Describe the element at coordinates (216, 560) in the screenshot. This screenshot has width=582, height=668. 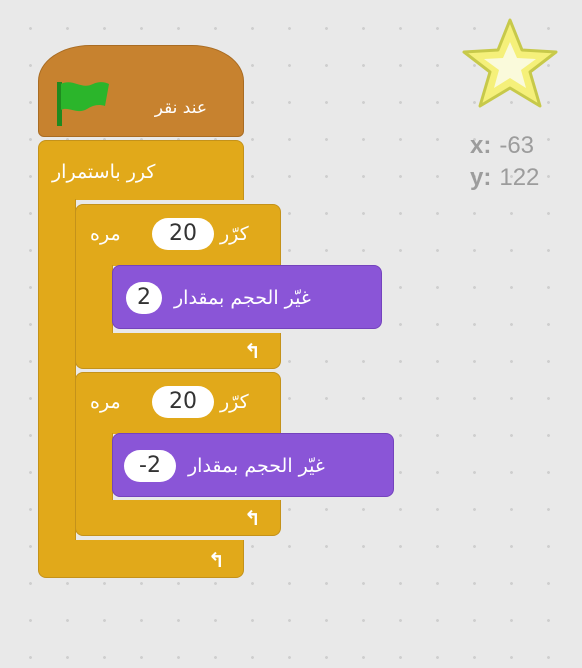
I see `forever-loop-arrow-icon: ↰` at that location.